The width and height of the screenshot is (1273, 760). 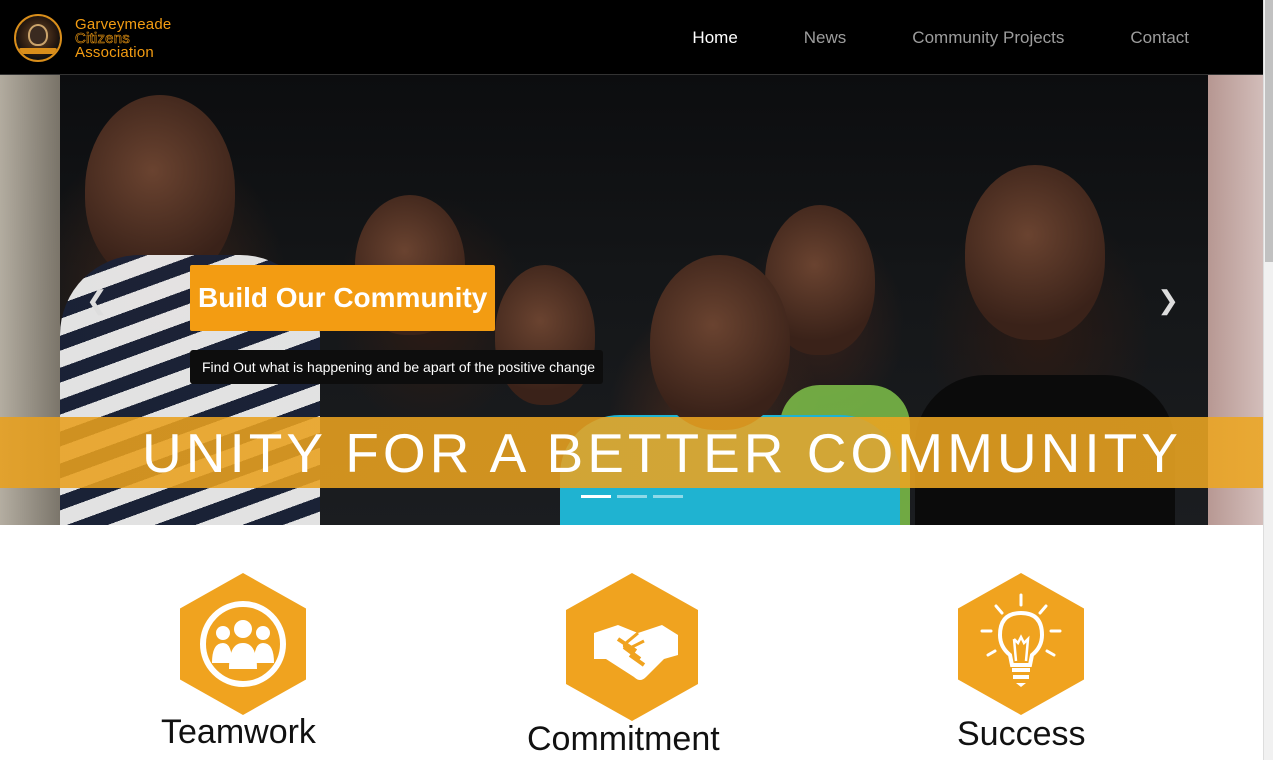 What do you see at coordinates (636, 652) in the screenshot?
I see `handshake-icon` at bounding box center [636, 652].